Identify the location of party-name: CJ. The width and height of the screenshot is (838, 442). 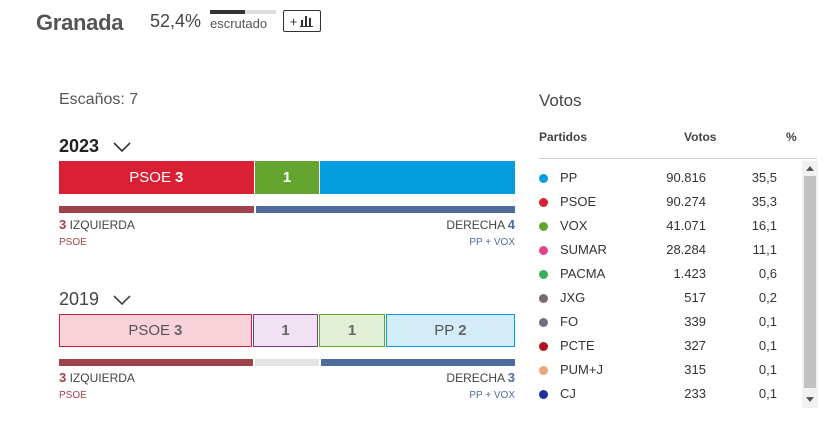
(568, 393).